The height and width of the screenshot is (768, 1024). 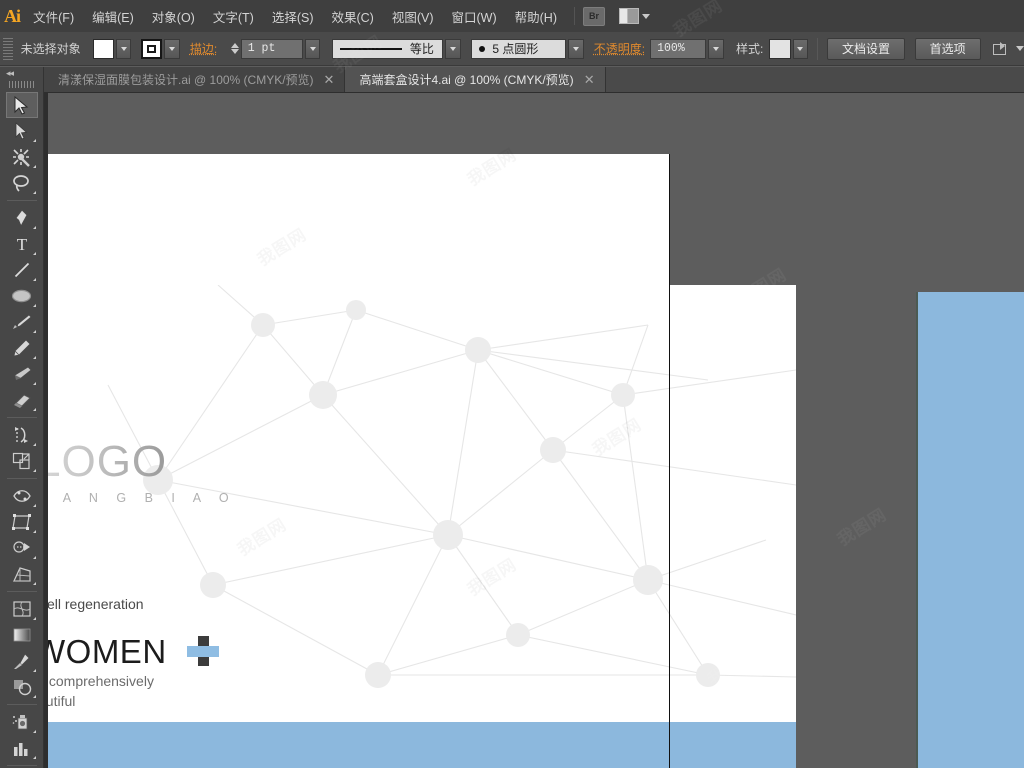 What do you see at coordinates (947, 48) in the screenshot?
I see `preferences-button: 首选项` at bounding box center [947, 48].